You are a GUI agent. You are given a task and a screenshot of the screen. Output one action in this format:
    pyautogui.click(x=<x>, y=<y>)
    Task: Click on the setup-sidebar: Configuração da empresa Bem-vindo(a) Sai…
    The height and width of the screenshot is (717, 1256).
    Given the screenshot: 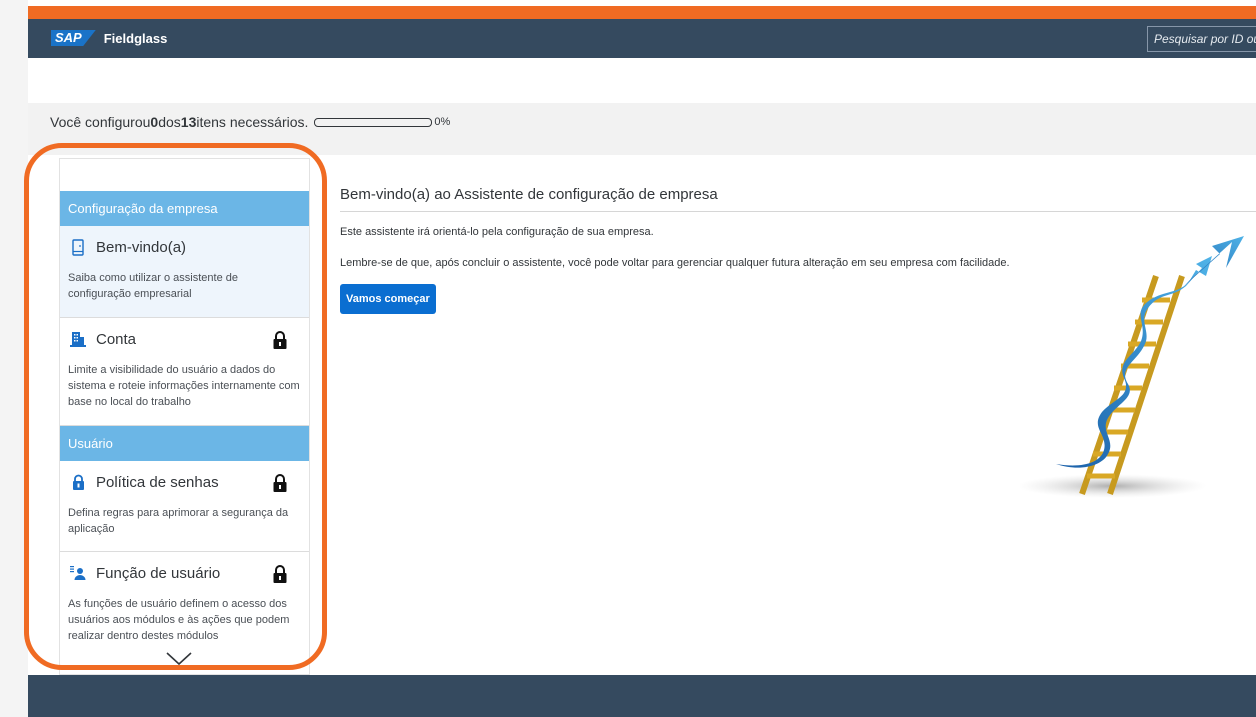 What is the action you would take?
    pyautogui.click(x=184, y=416)
    